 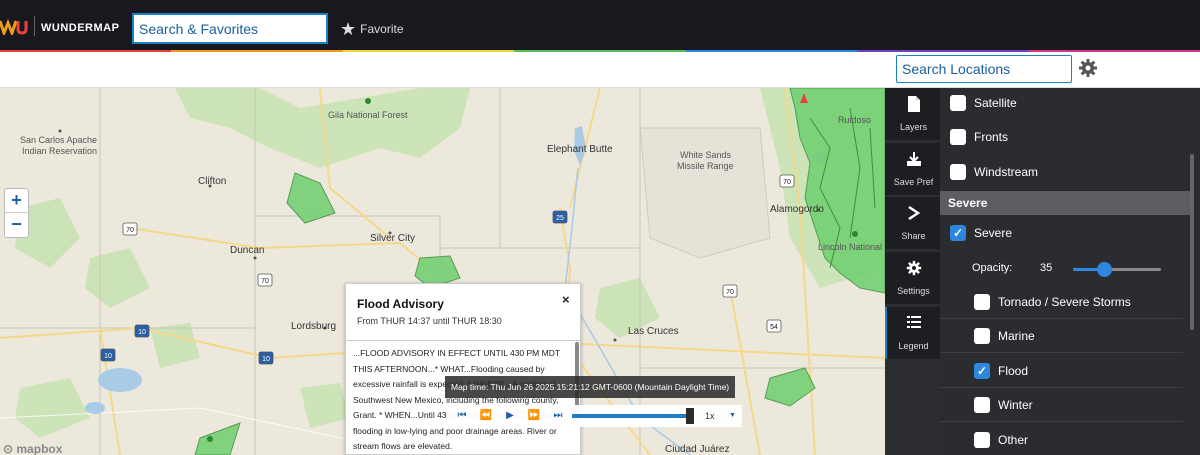 What do you see at coordinates (697, 449) in the screenshot?
I see `map-label: Ciudad Juárez` at bounding box center [697, 449].